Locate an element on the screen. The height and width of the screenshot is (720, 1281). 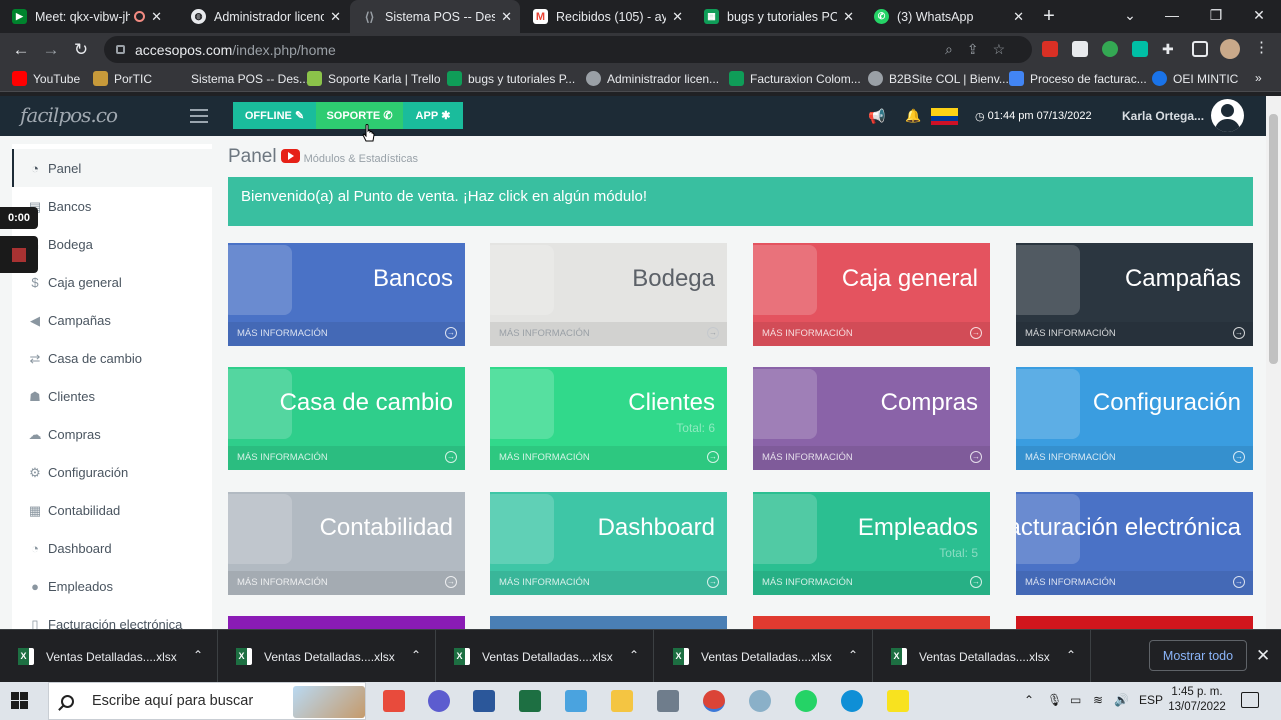
new-tab-button: + is located at coordinates (1049, 16).